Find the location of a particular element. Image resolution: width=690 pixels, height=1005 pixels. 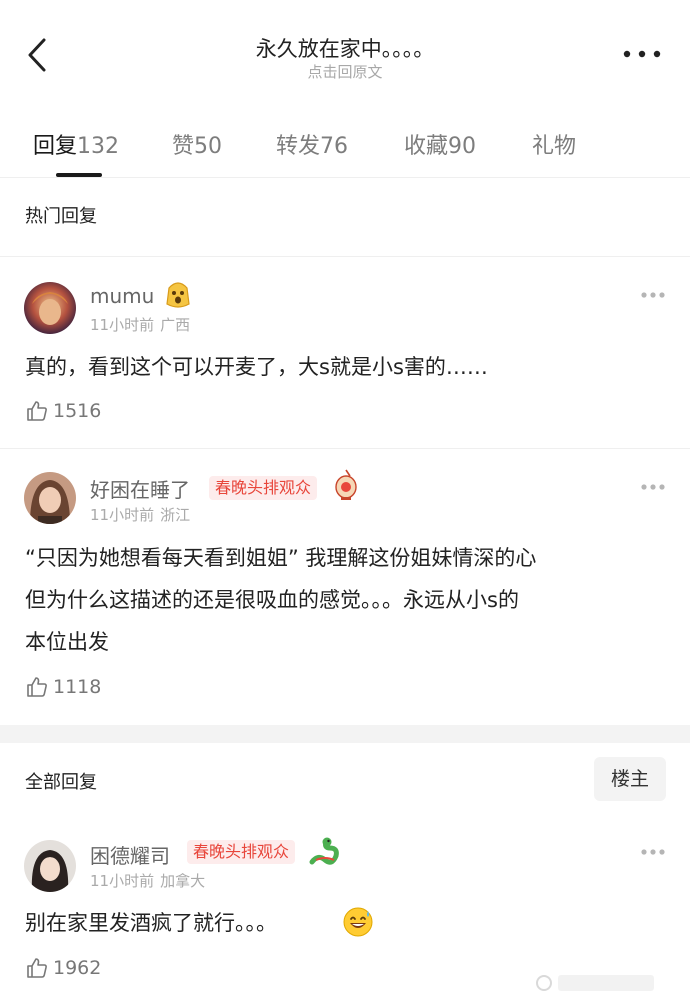

poster-only-filter-button: 楼主 is located at coordinates (630, 779).